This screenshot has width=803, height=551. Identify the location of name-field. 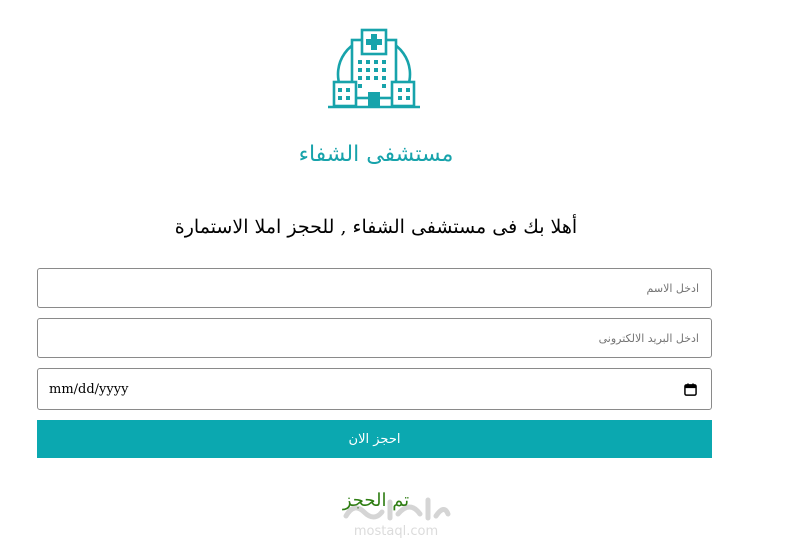
(374, 288).